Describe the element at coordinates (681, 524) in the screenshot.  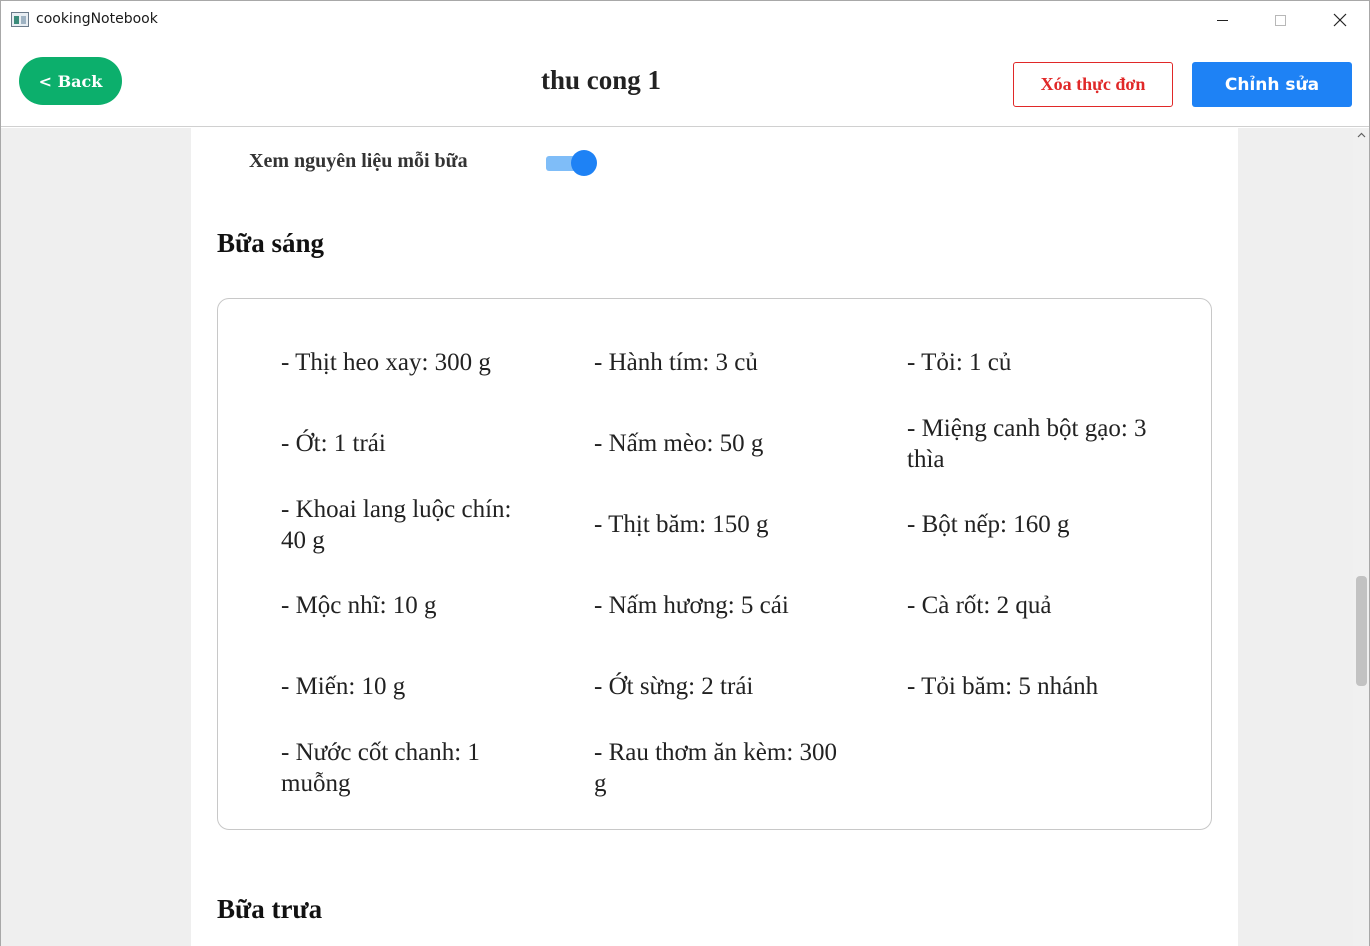
I see `ingredient-item: - Thịt băm: 150 g` at that location.